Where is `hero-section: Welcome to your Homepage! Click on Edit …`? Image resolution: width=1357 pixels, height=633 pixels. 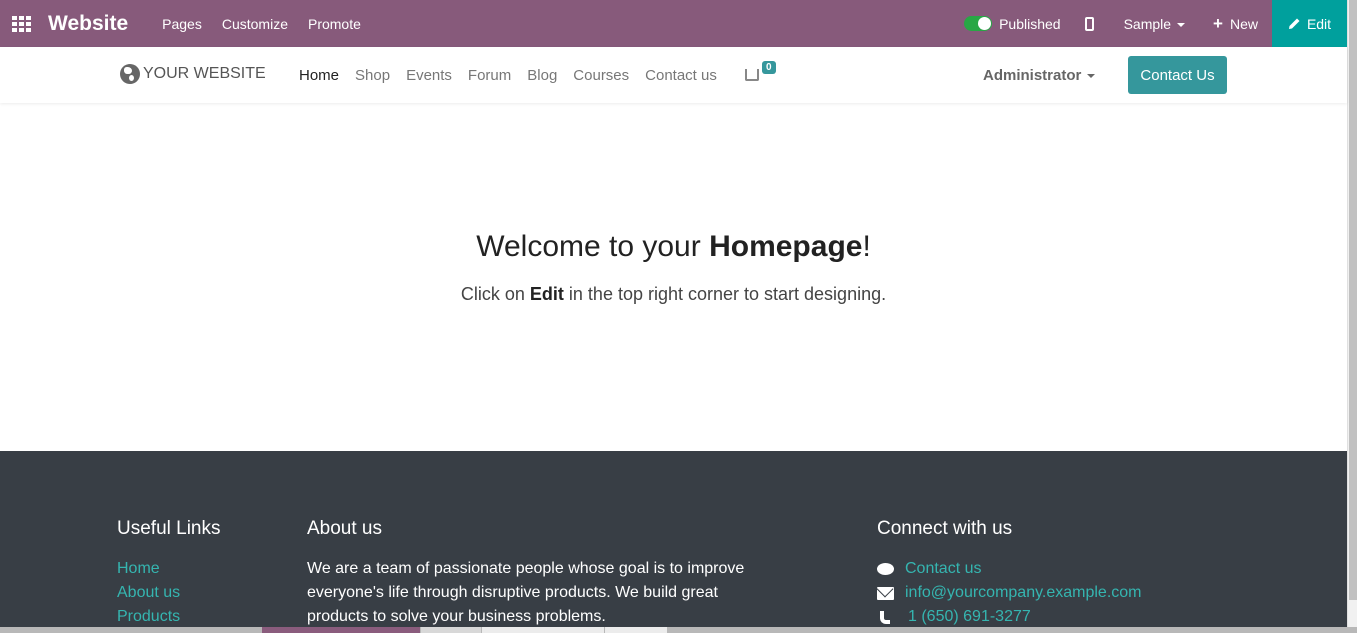 hero-section: Welcome to your Homepage! Click on Edit … is located at coordinates (673, 267).